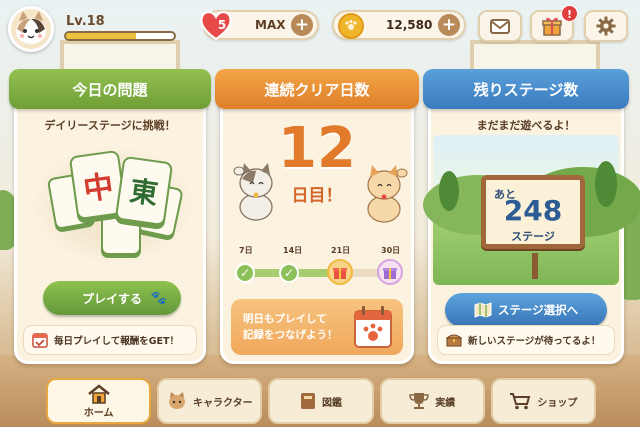  What do you see at coordinates (391, 250) in the screenshot?
I see `milestone-label: 30日` at bounding box center [391, 250].